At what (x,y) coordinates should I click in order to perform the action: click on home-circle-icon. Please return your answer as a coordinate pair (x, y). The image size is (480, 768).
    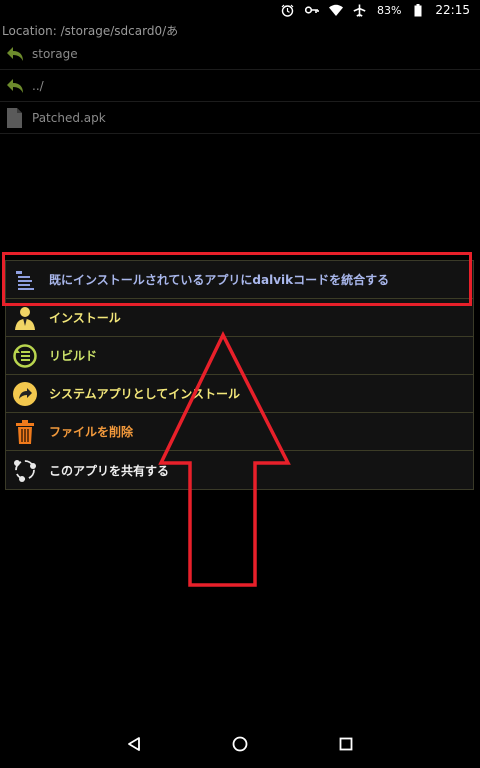
    Looking at the image, I should click on (240, 744).